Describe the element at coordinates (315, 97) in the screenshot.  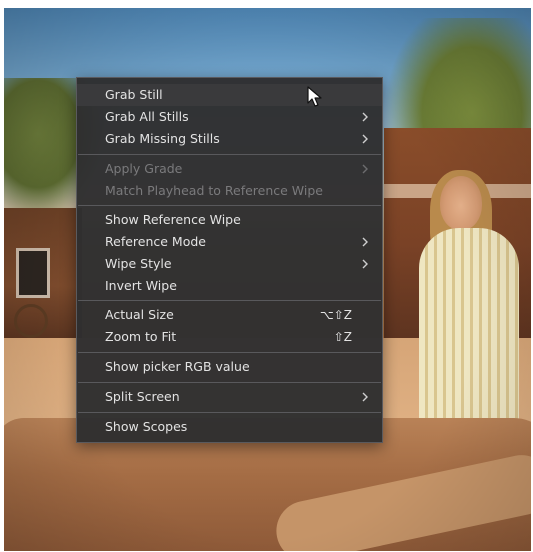
I see `mouse-pointer-icon` at that location.